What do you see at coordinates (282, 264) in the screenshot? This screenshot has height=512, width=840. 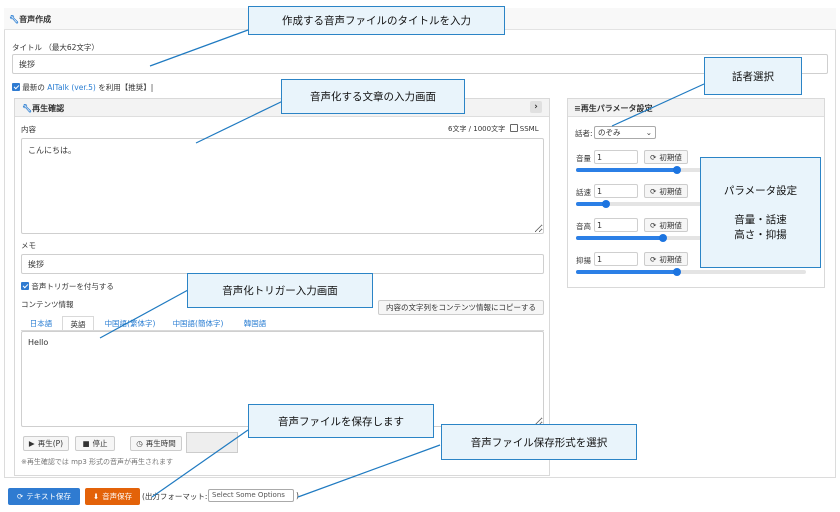 I see `memo-input` at bounding box center [282, 264].